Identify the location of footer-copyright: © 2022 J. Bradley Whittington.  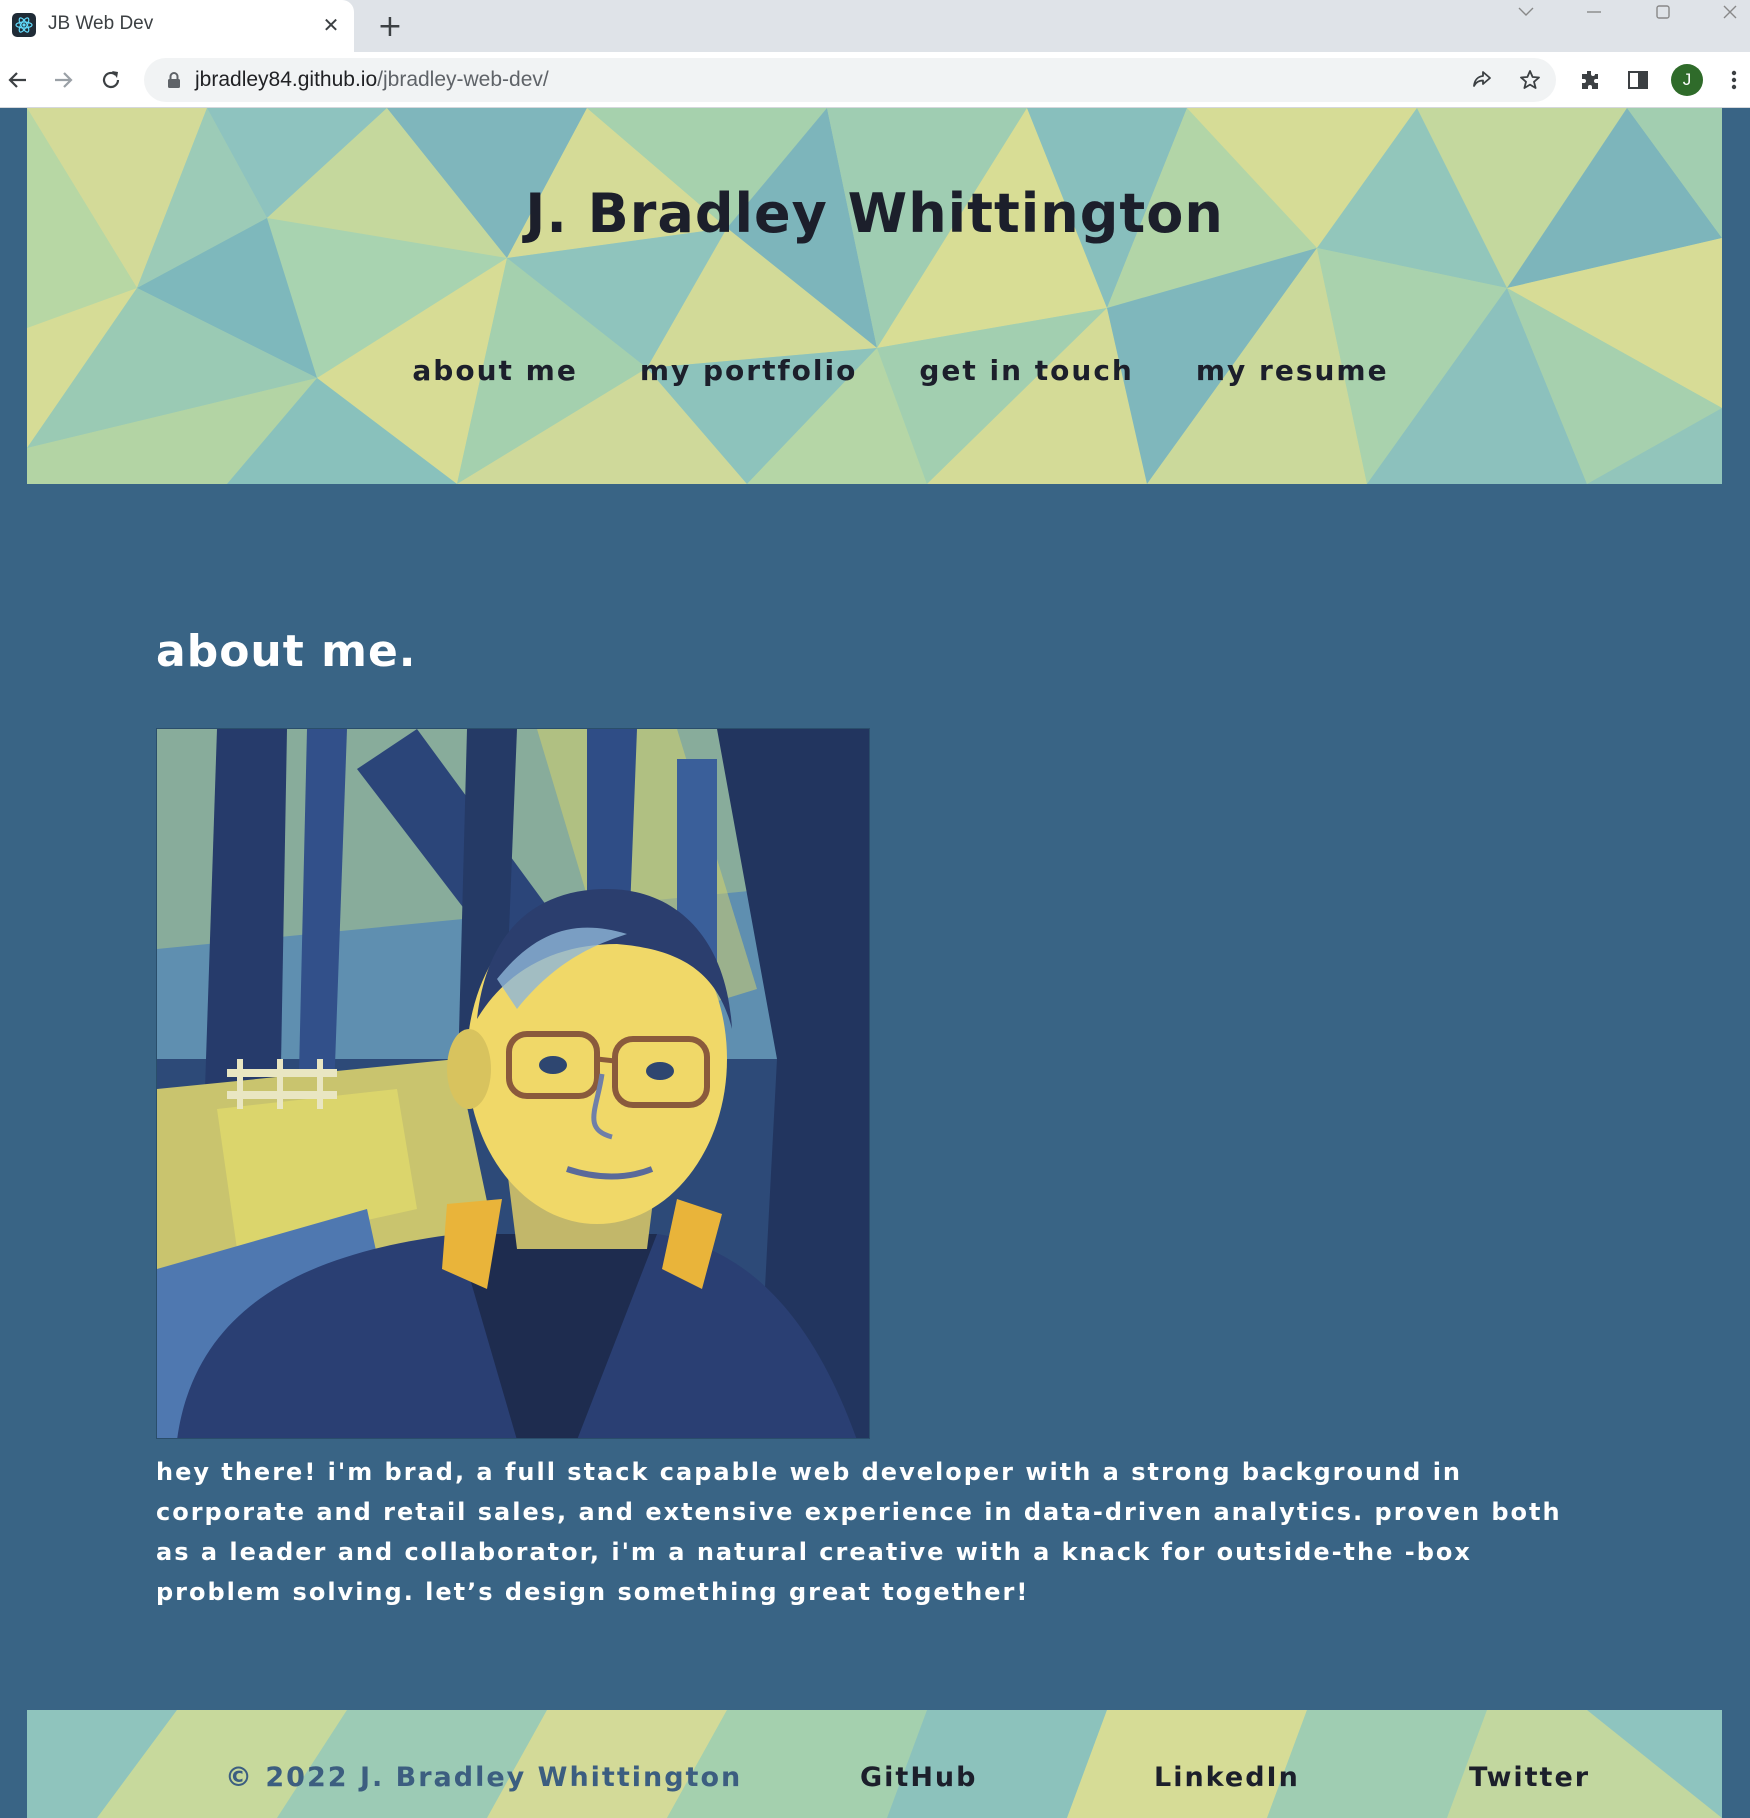
(484, 1777).